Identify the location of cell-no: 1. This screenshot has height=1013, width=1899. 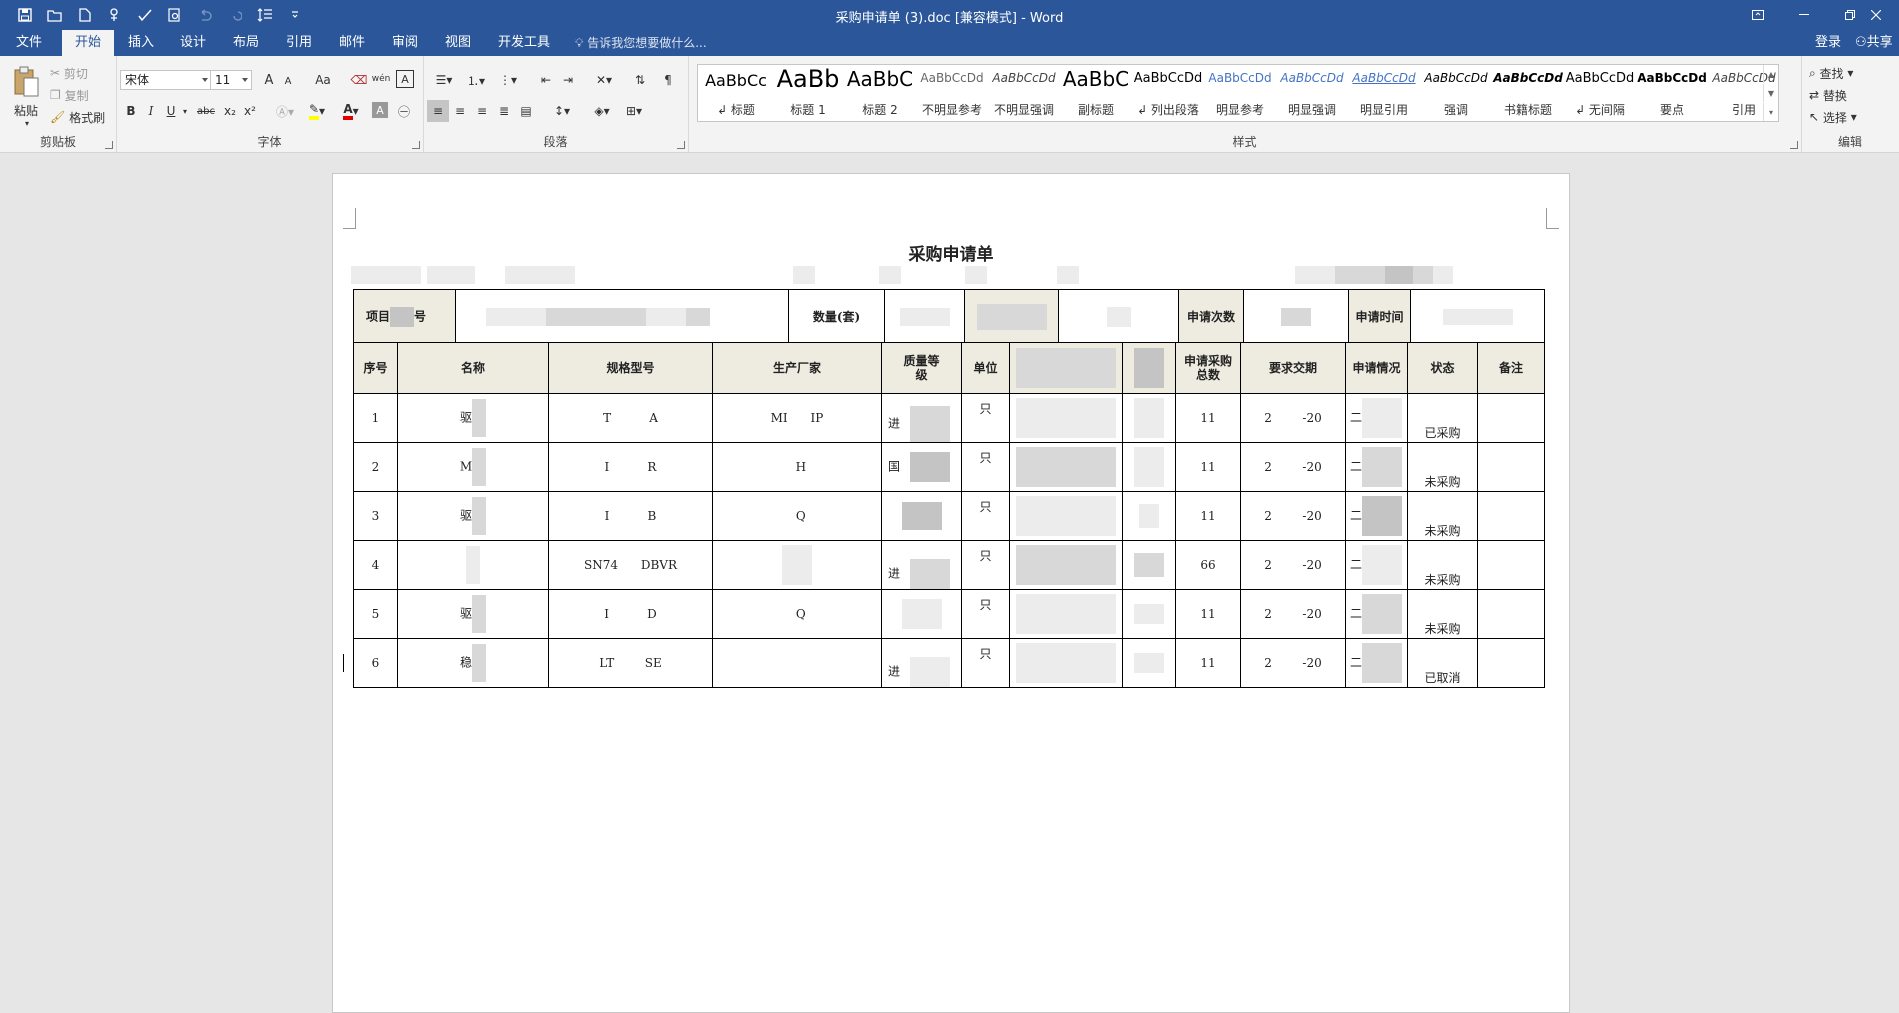
(375, 418).